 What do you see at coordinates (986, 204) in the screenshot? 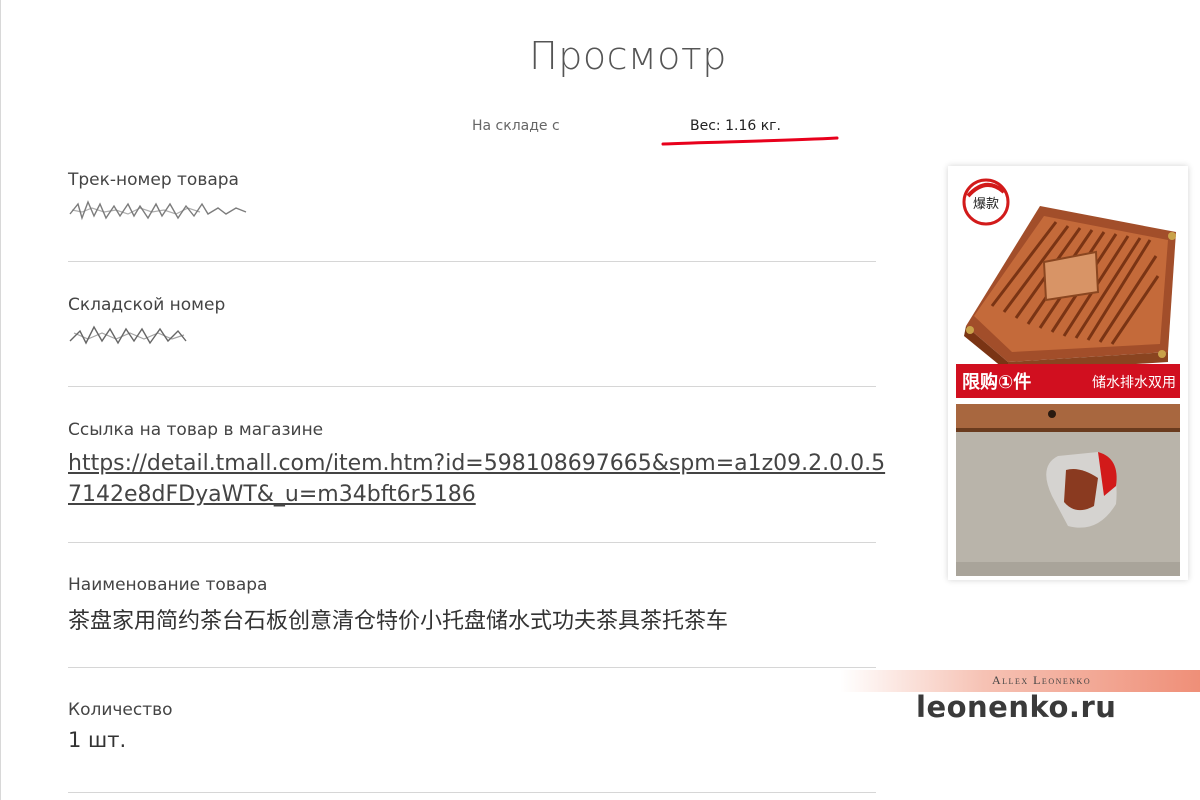
I see `badge-text: 爆款` at bounding box center [986, 204].